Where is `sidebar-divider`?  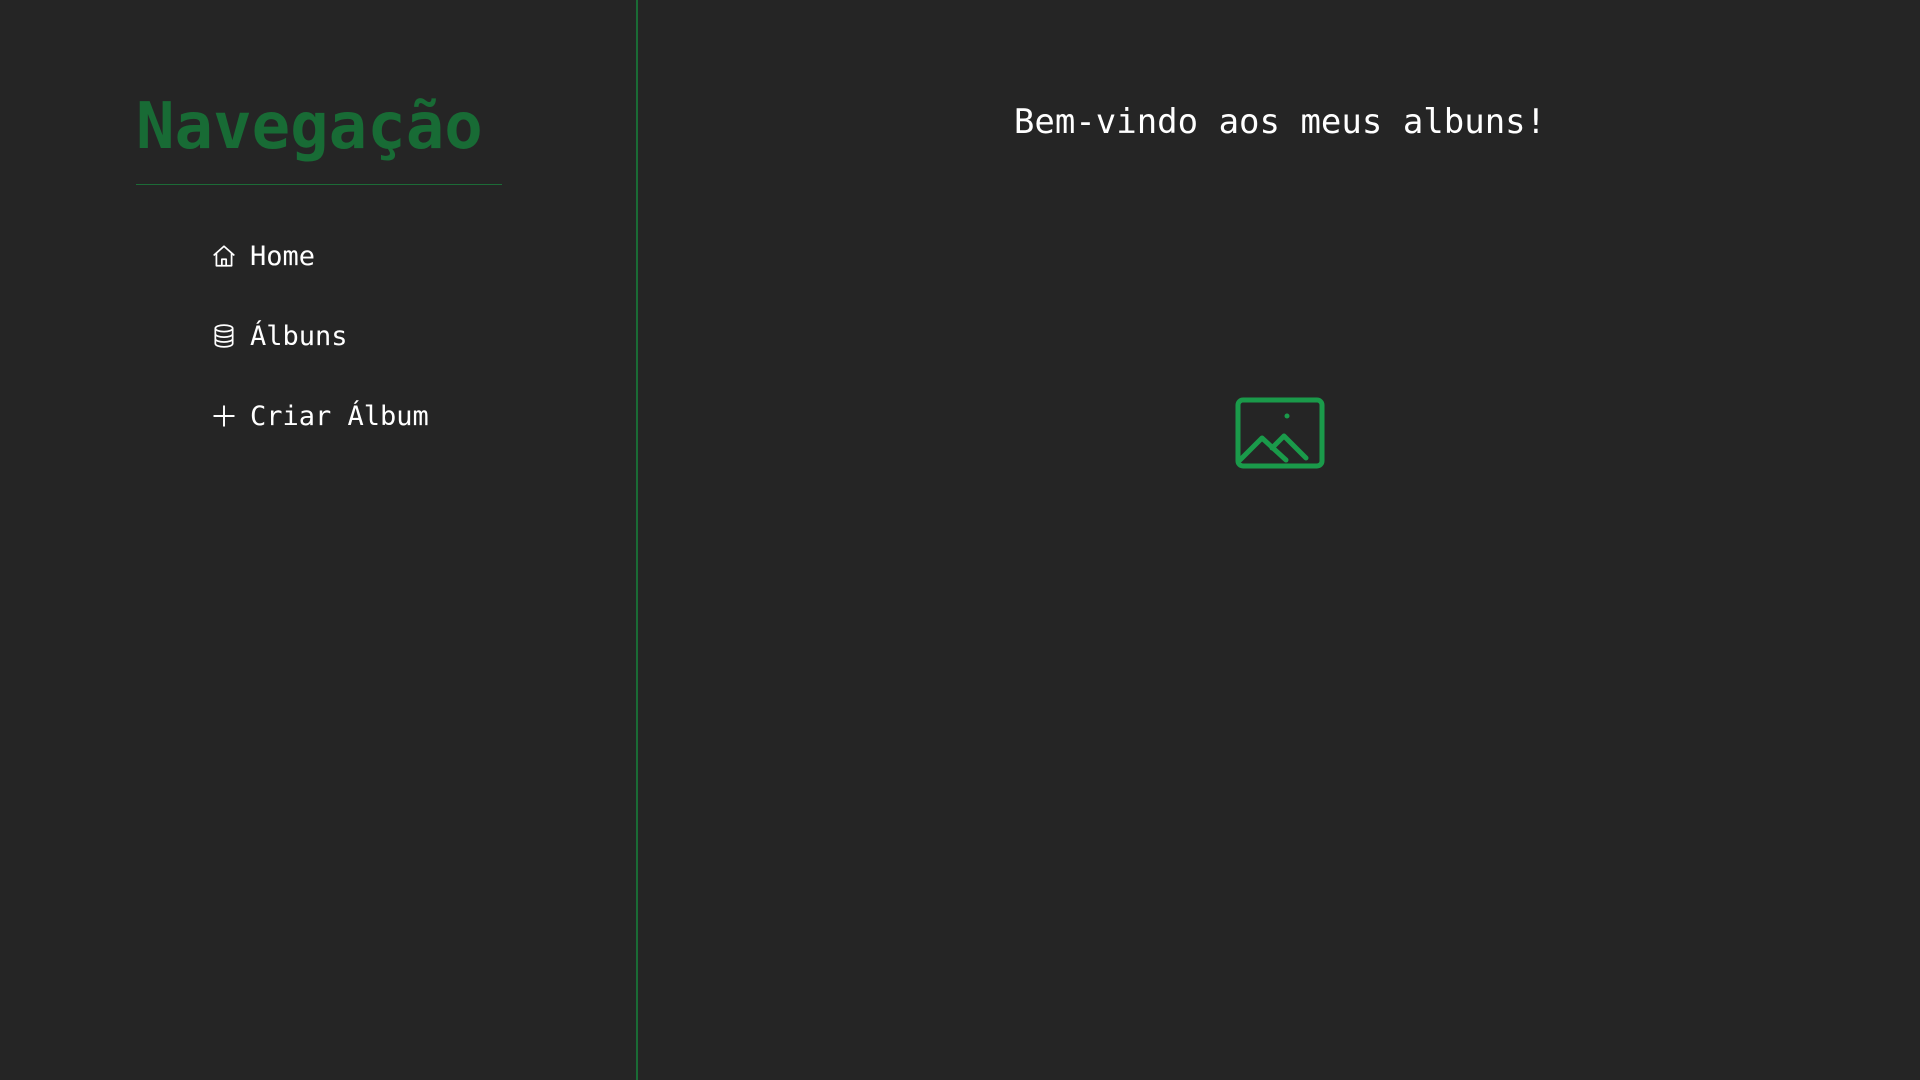
sidebar-divider is located at coordinates (319, 184).